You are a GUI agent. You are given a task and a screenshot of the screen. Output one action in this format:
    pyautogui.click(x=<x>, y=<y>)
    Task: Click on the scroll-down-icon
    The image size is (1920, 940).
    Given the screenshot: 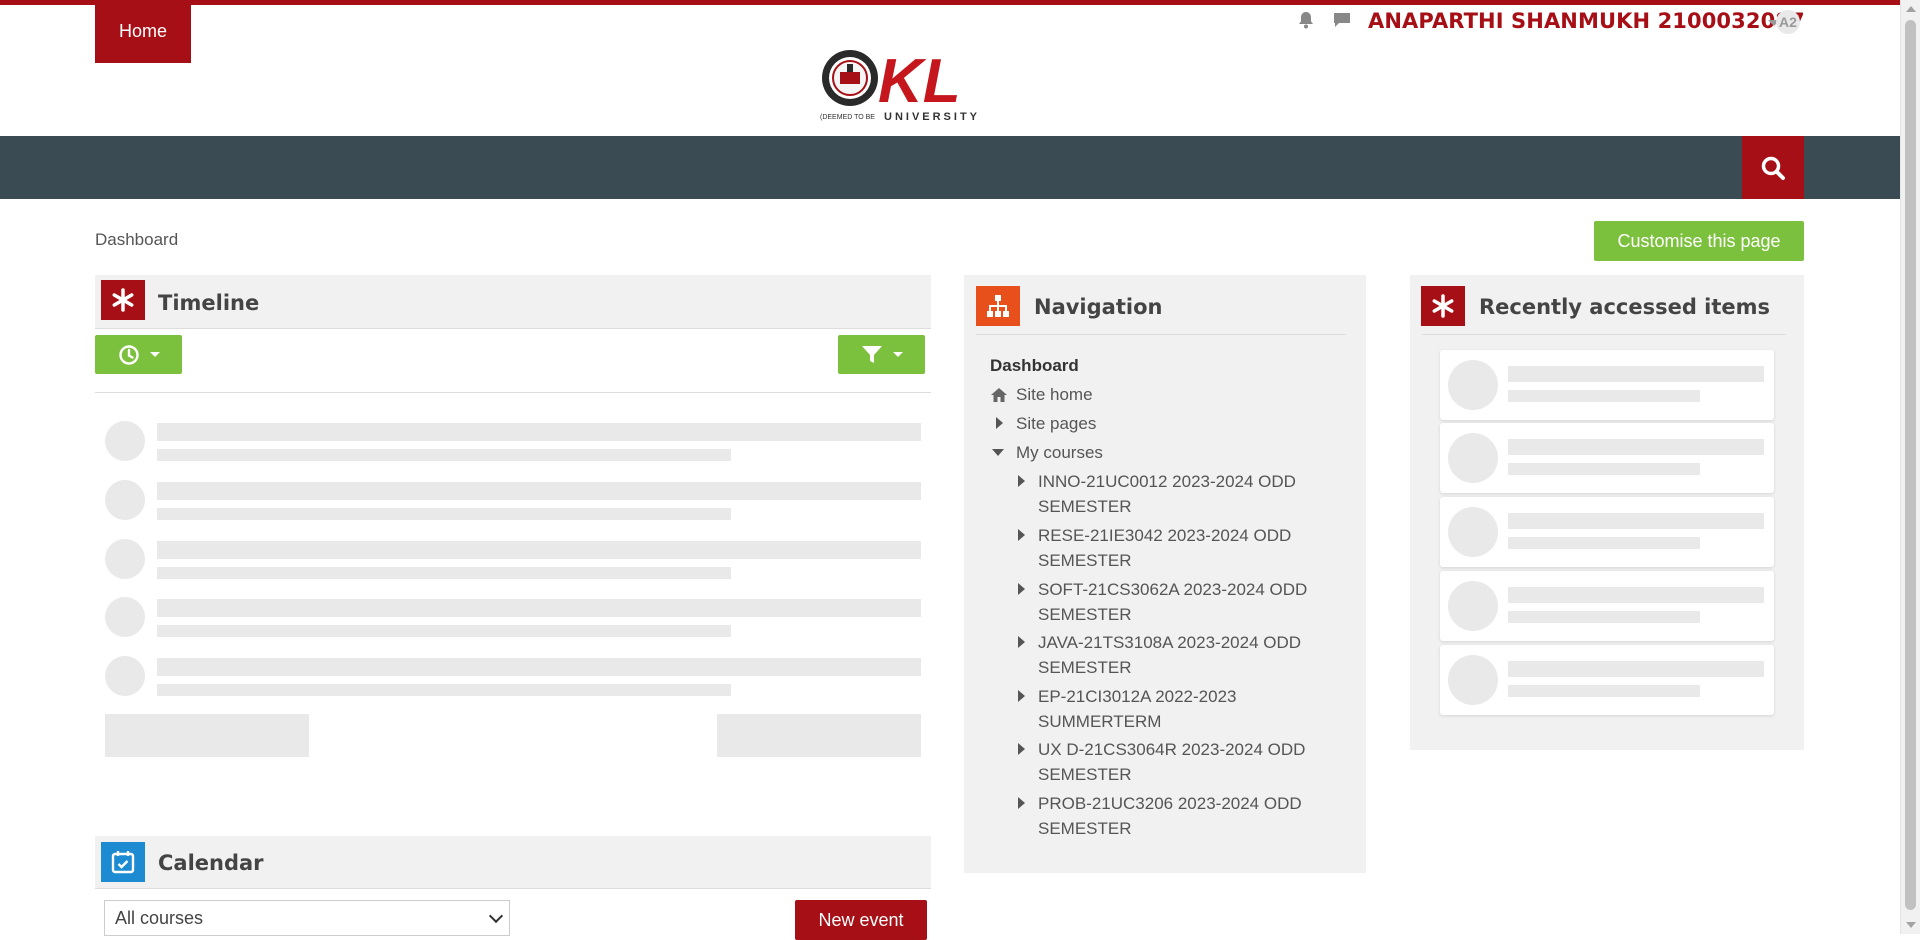 What is the action you would take?
    pyautogui.click(x=1911, y=925)
    